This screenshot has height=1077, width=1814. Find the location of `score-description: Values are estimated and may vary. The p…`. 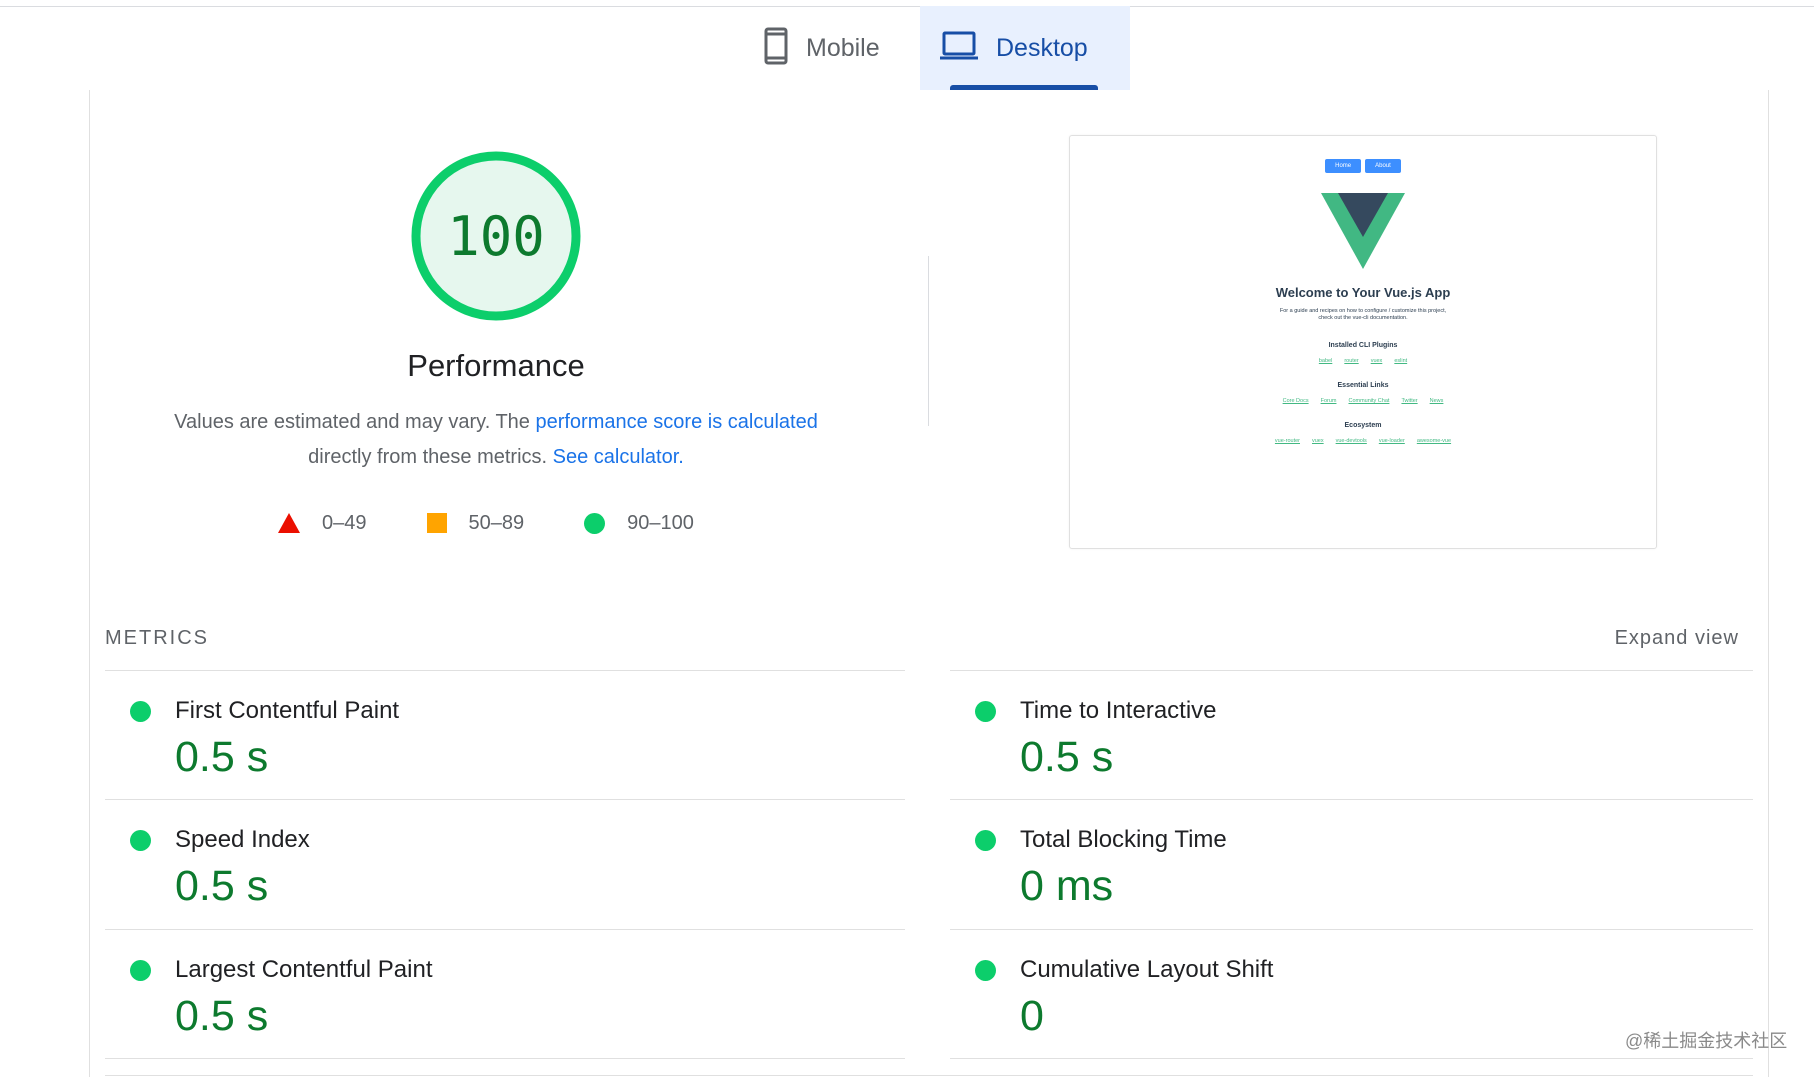

score-description: Values are estimated and may vary. The p… is located at coordinates (496, 440).